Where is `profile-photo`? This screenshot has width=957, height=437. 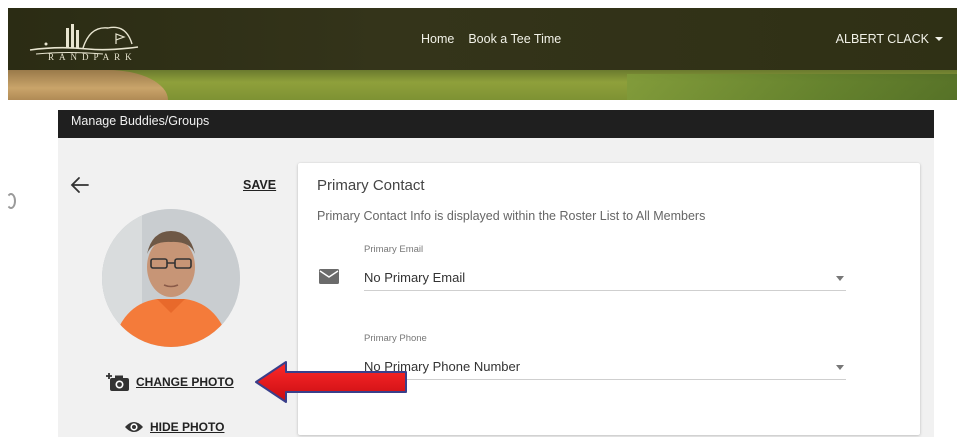
profile-photo is located at coordinates (171, 278).